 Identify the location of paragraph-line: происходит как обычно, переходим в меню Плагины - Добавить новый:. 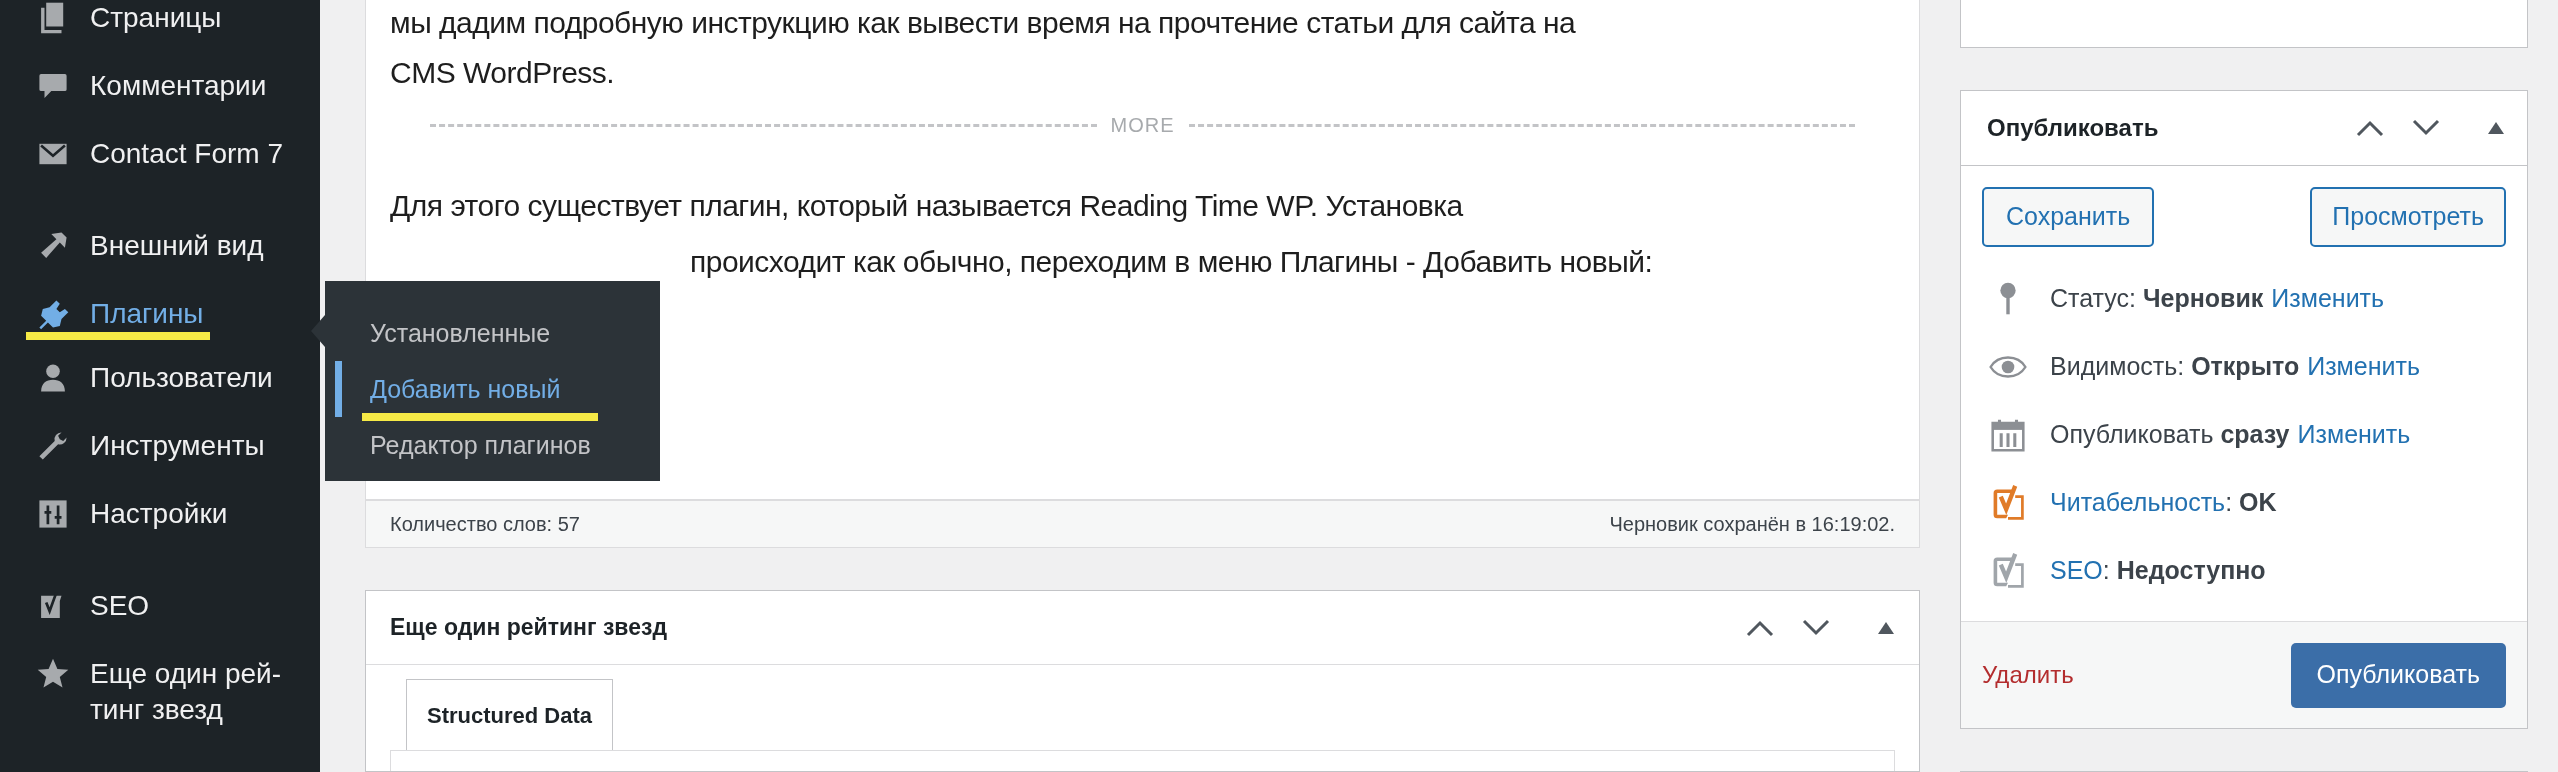
(1171, 262).